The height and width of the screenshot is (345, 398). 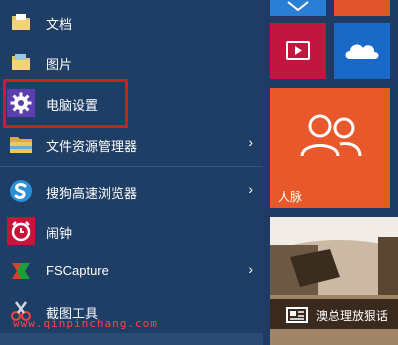 I want to click on menu-item-sogou-browser: 搜狗高速浏览器 ›, so click(x=131, y=191).